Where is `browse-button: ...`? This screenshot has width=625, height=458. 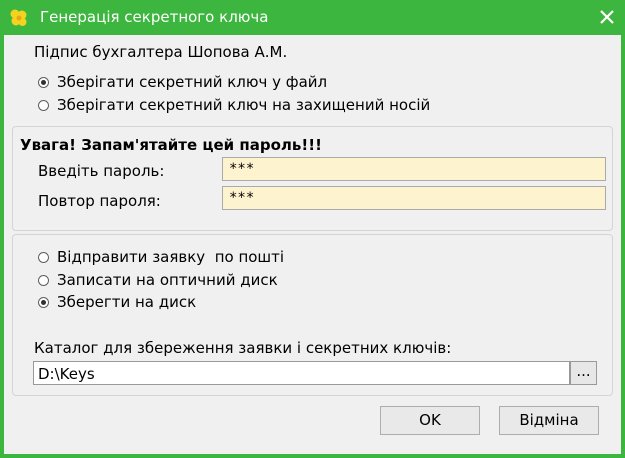
browse-button: ... is located at coordinates (583, 373).